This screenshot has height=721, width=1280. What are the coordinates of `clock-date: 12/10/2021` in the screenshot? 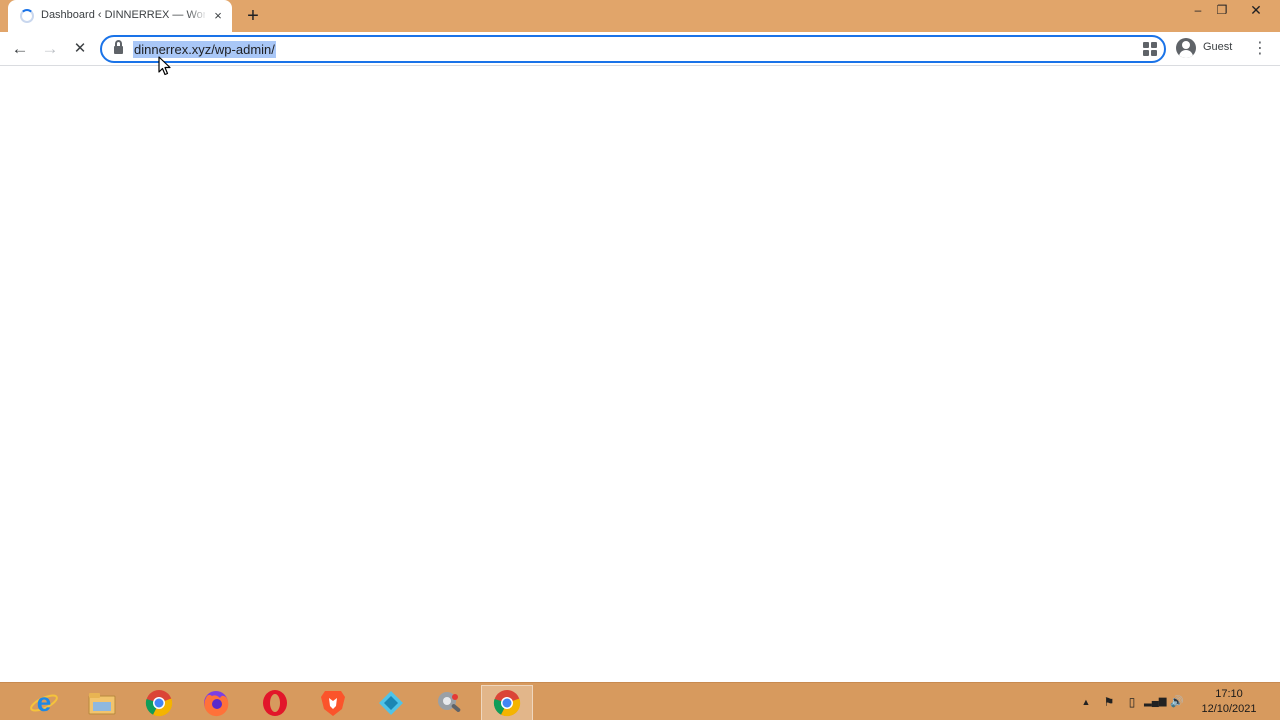 It's located at (1229, 709).